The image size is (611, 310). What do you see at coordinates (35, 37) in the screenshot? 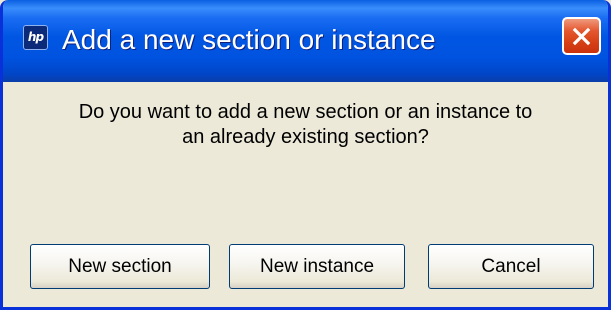
I see `hp-icon: hp` at bounding box center [35, 37].